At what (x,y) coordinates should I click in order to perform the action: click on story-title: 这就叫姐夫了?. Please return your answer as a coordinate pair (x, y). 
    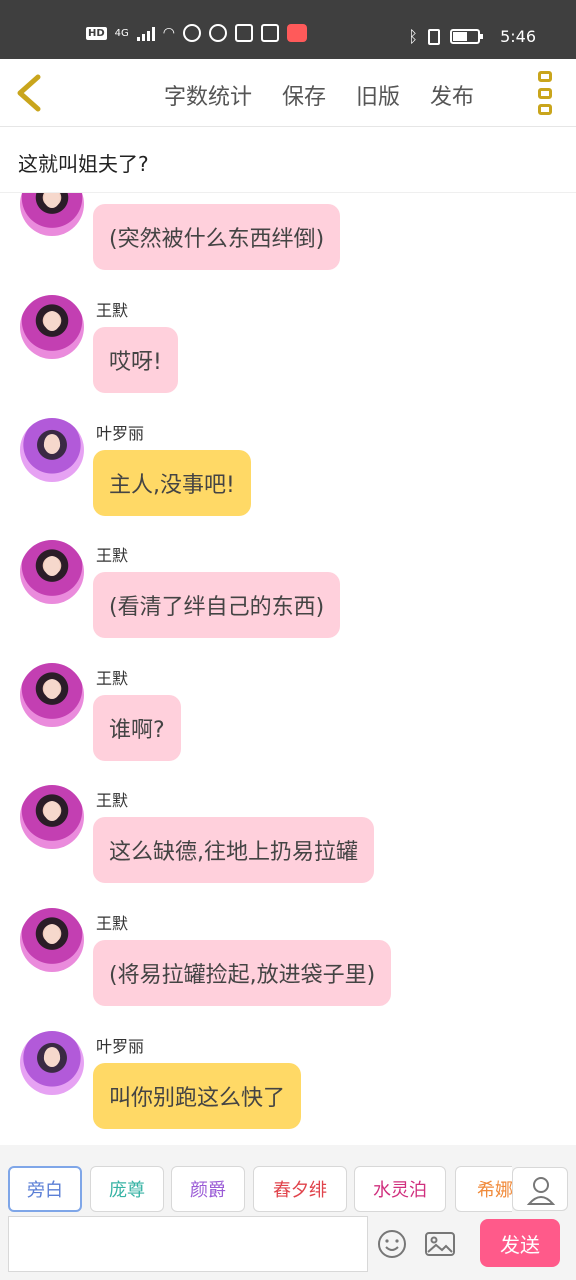
    Looking at the image, I should click on (83, 162).